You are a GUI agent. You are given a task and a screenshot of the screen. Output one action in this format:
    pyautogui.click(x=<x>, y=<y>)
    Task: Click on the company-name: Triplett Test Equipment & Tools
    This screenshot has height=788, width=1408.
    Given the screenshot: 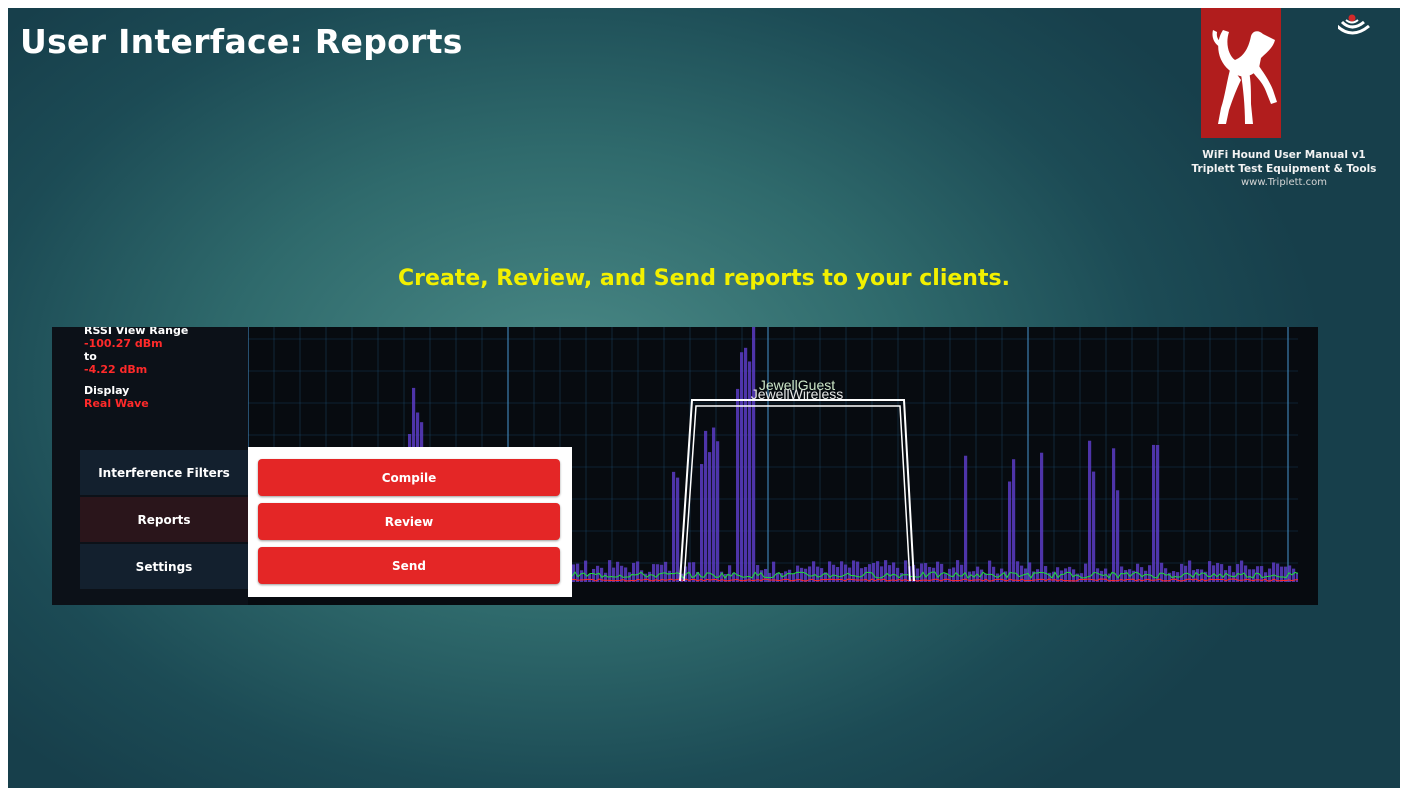 What is the action you would take?
    pyautogui.click(x=1284, y=169)
    